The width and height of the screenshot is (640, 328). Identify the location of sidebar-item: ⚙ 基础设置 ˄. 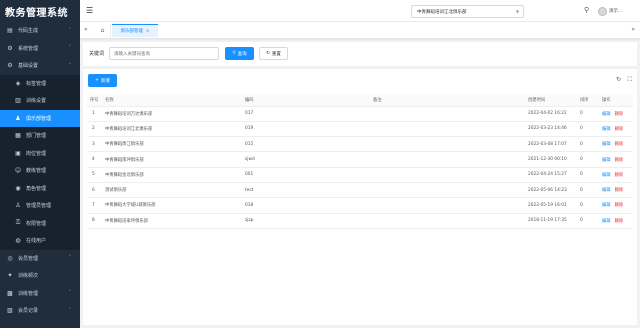
(40, 66).